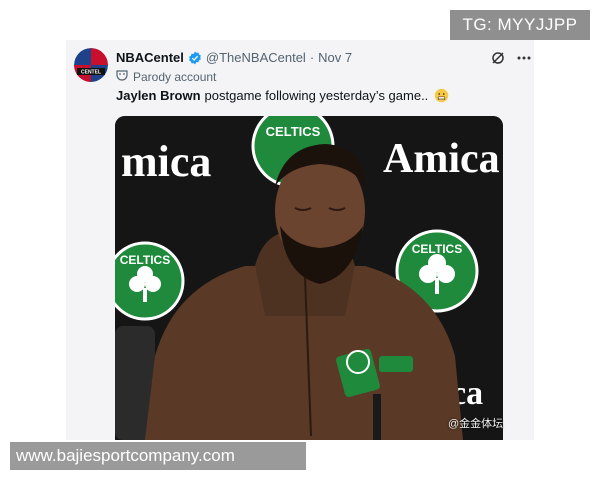 Image resolution: width=600 pixels, height=480 pixels. I want to click on verified-badge-icon, so click(195, 58).